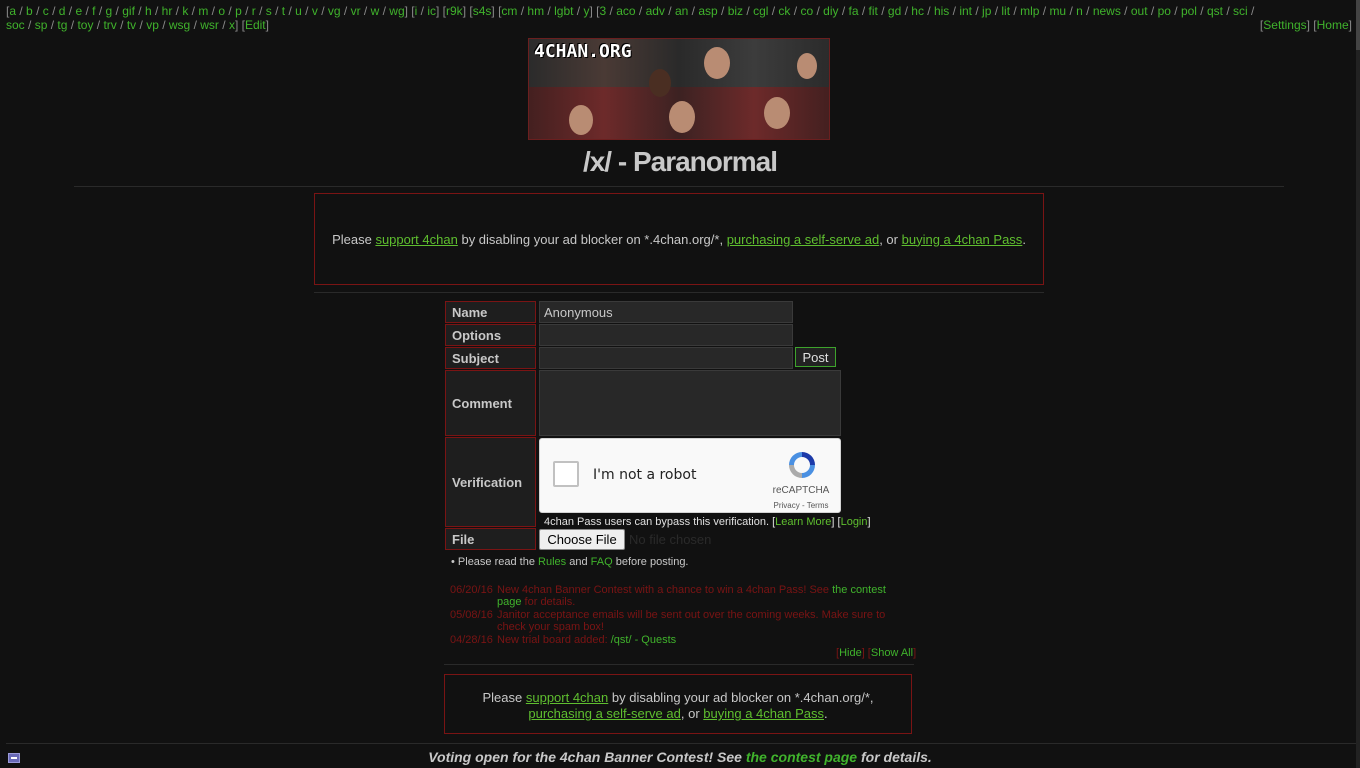 The width and height of the screenshot is (1360, 768). Describe the element at coordinates (46, 11) in the screenshot. I see `board-link-c: c` at that location.